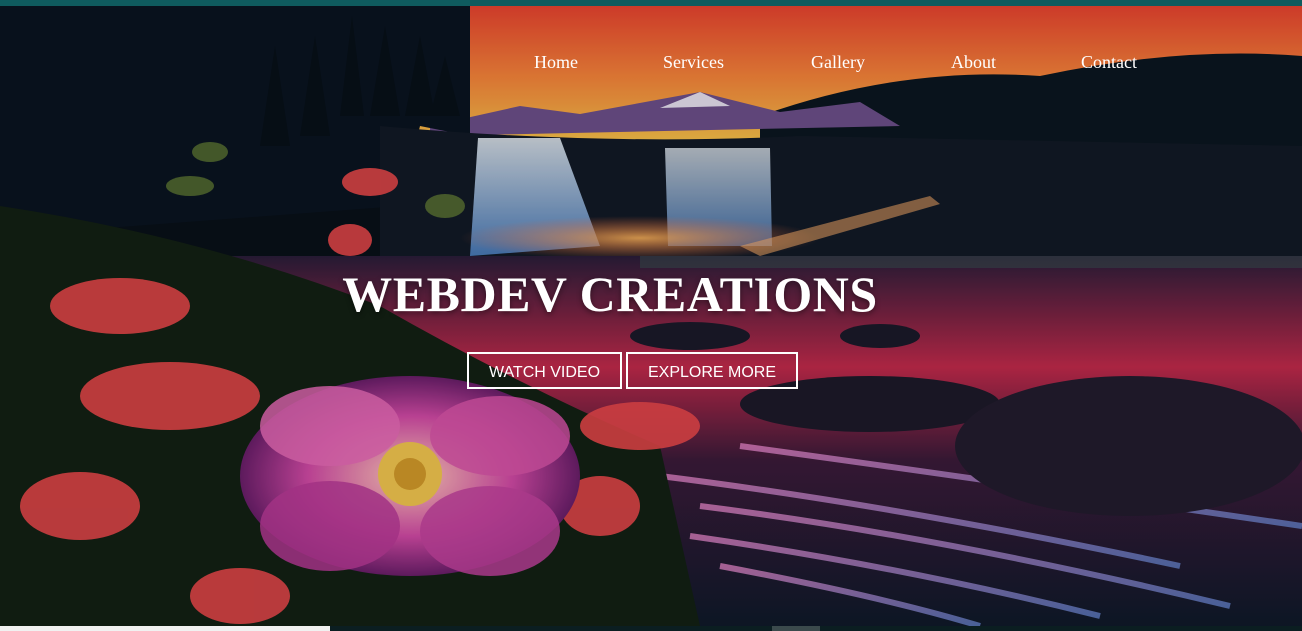 The width and height of the screenshot is (1302, 631). I want to click on nav-home-link: Home, so click(556, 62).